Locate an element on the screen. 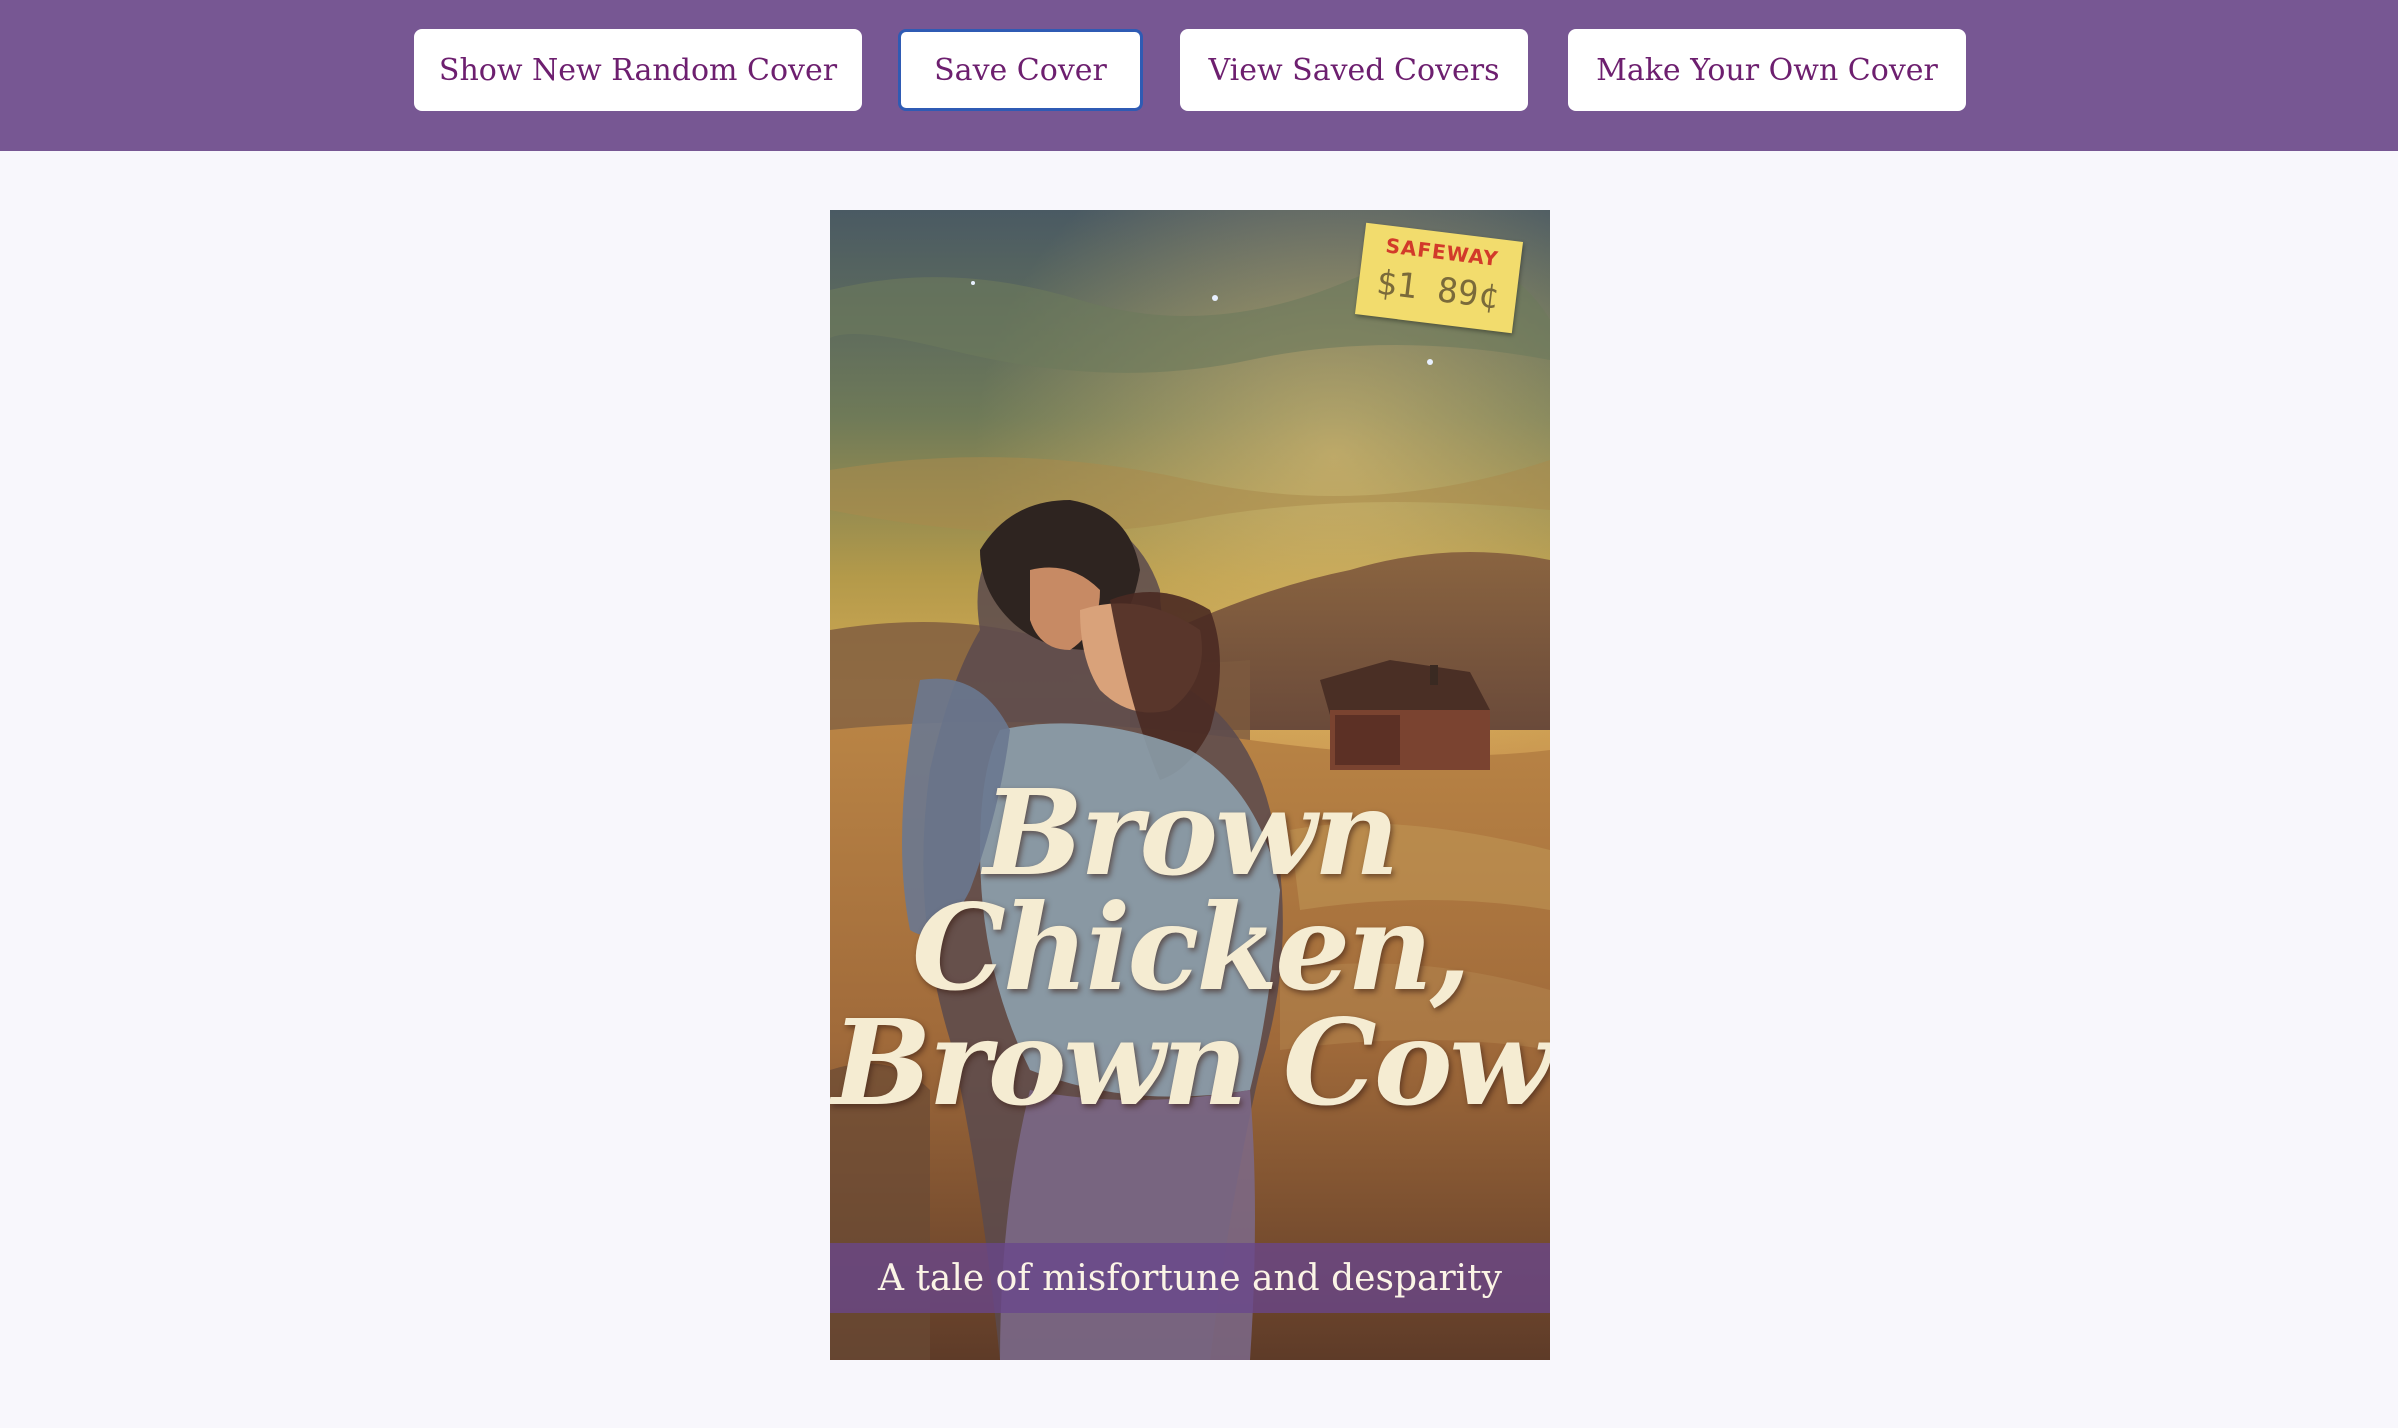 The height and width of the screenshot is (1428, 2398). cover-title-line: Chicken, is located at coordinates (1191, 947).